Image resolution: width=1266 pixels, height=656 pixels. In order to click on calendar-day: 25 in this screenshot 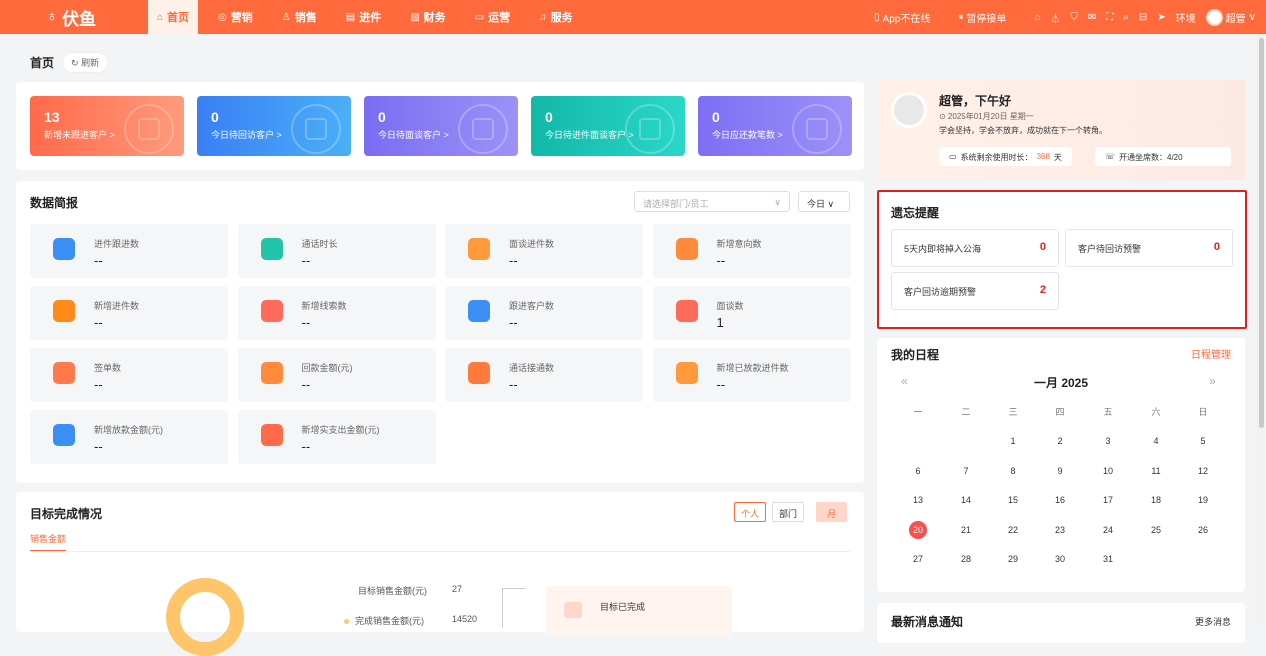, I will do `click(1156, 530)`.